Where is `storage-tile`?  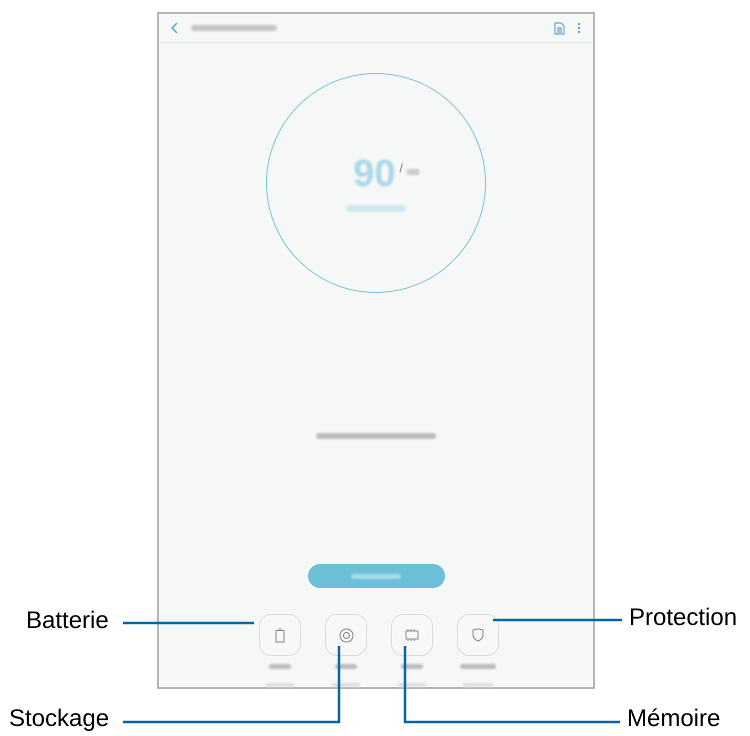
storage-tile is located at coordinates (346, 635).